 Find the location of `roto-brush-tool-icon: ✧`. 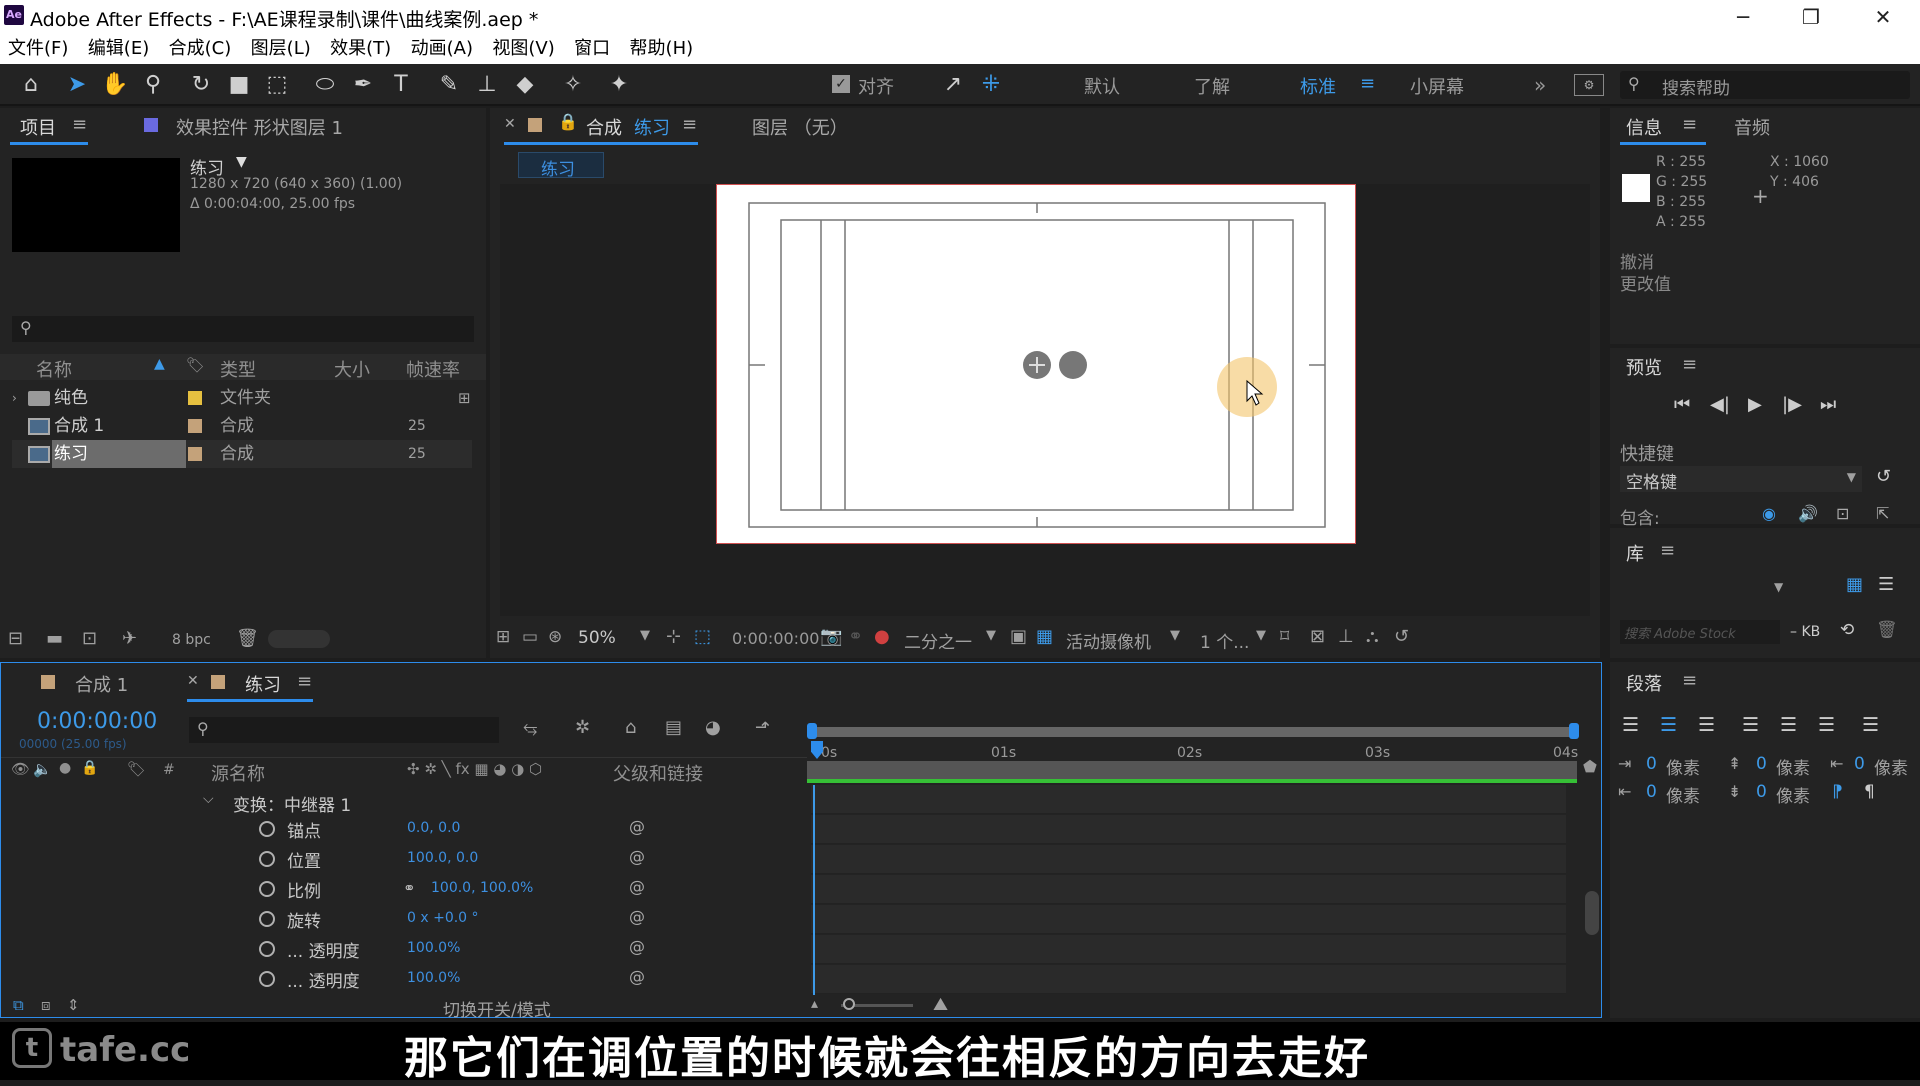

roto-brush-tool-icon: ✧ is located at coordinates (573, 85).